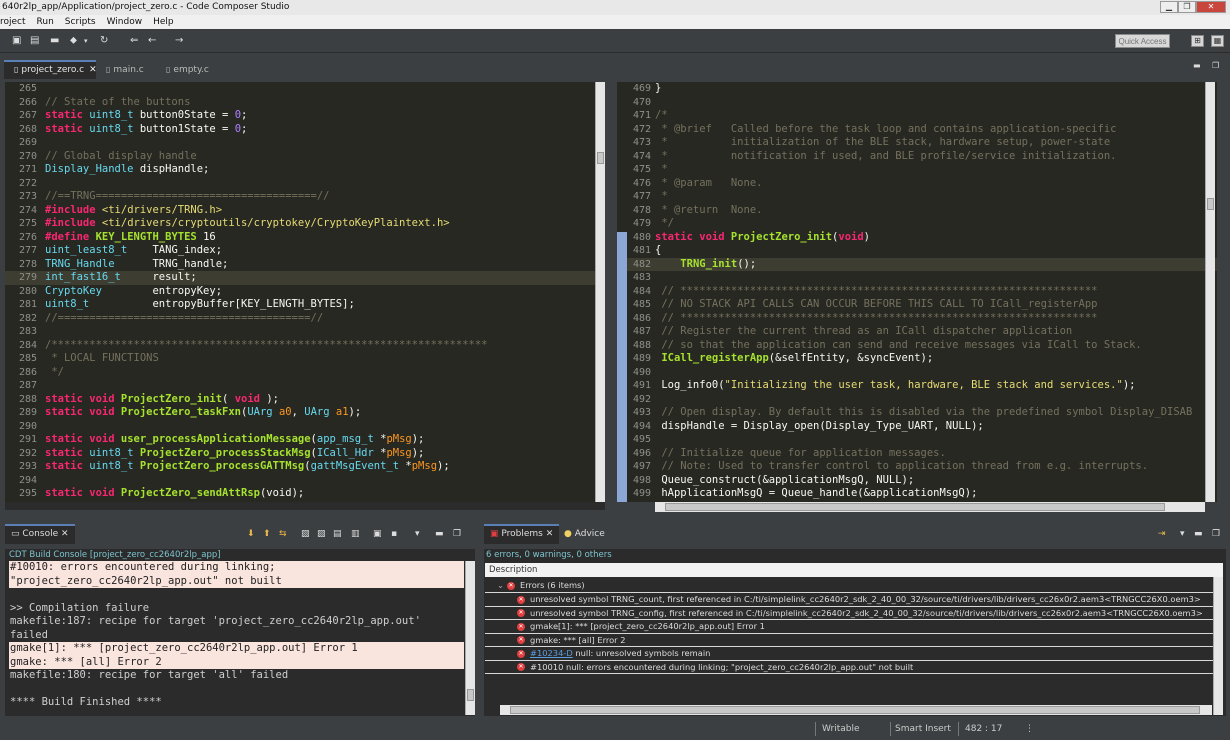 This screenshot has width=1230, height=740. I want to click on errors-group-row: ⌄ ✕ Errors (6 items), so click(849, 586).